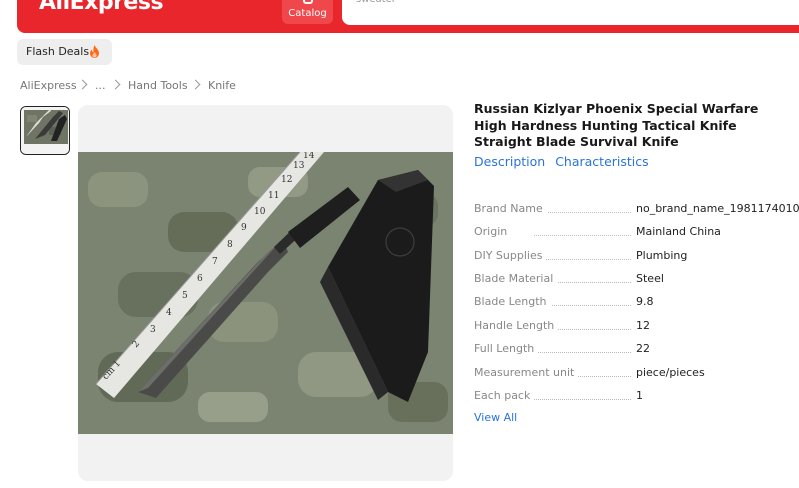 The width and height of the screenshot is (799, 488). What do you see at coordinates (516, 278) in the screenshot?
I see `spec-key: Blade Material` at bounding box center [516, 278].